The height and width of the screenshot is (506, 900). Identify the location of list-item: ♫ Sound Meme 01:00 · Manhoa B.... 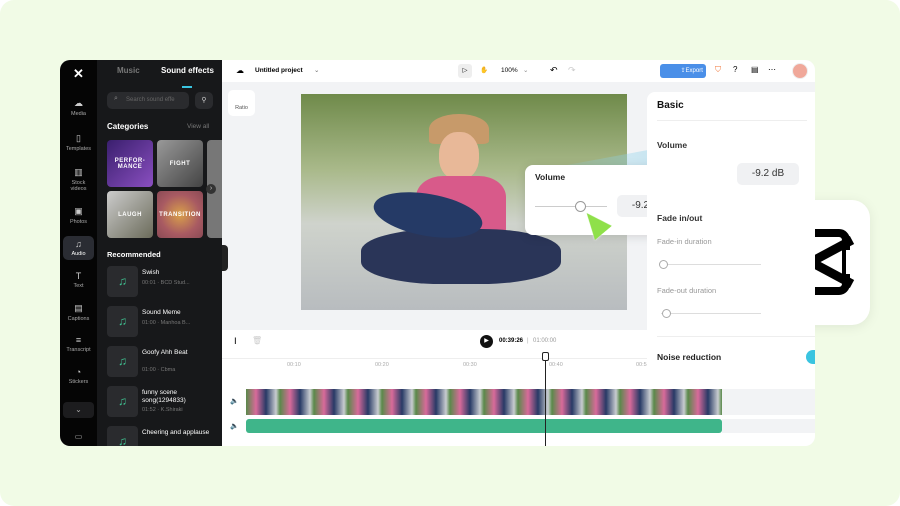
(162, 322).